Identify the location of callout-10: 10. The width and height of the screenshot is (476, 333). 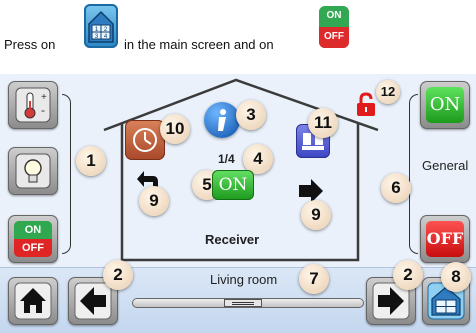
(175, 129).